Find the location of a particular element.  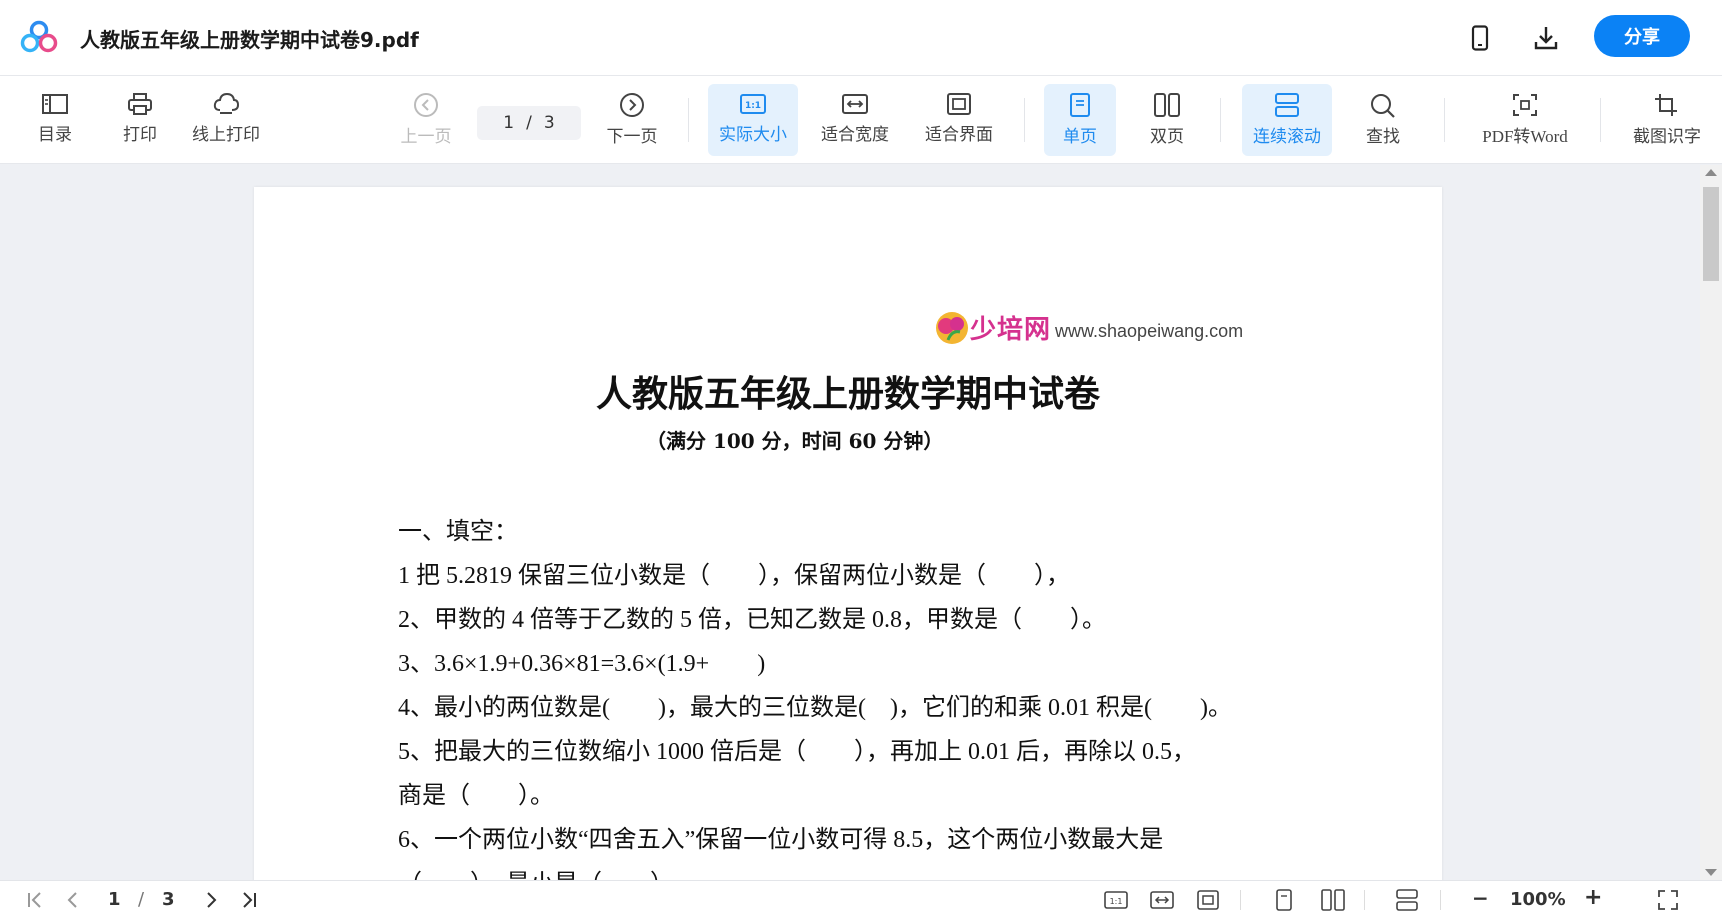

status-double-page-button is located at coordinates (1333, 900).